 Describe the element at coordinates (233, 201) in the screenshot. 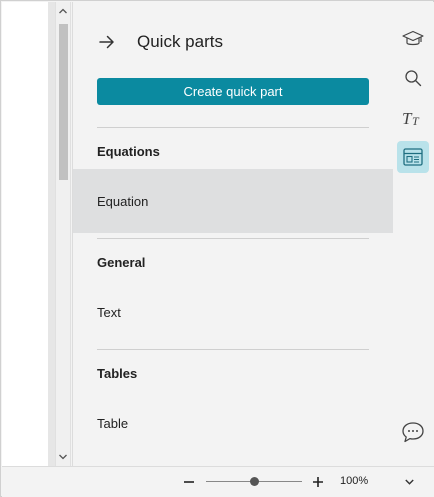

I see `list-item-equation: Equation` at that location.